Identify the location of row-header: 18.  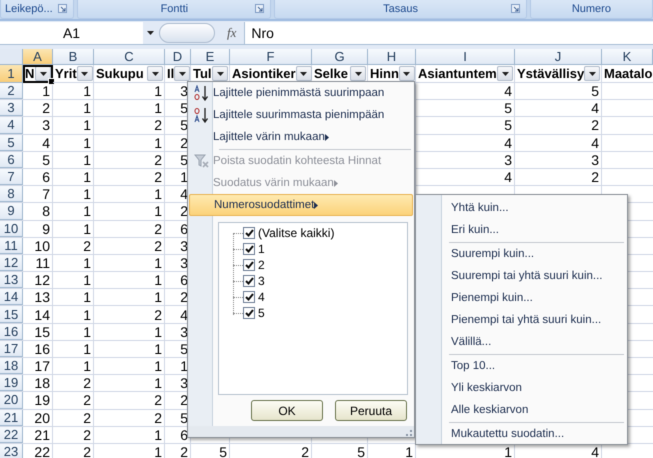
(11, 366).